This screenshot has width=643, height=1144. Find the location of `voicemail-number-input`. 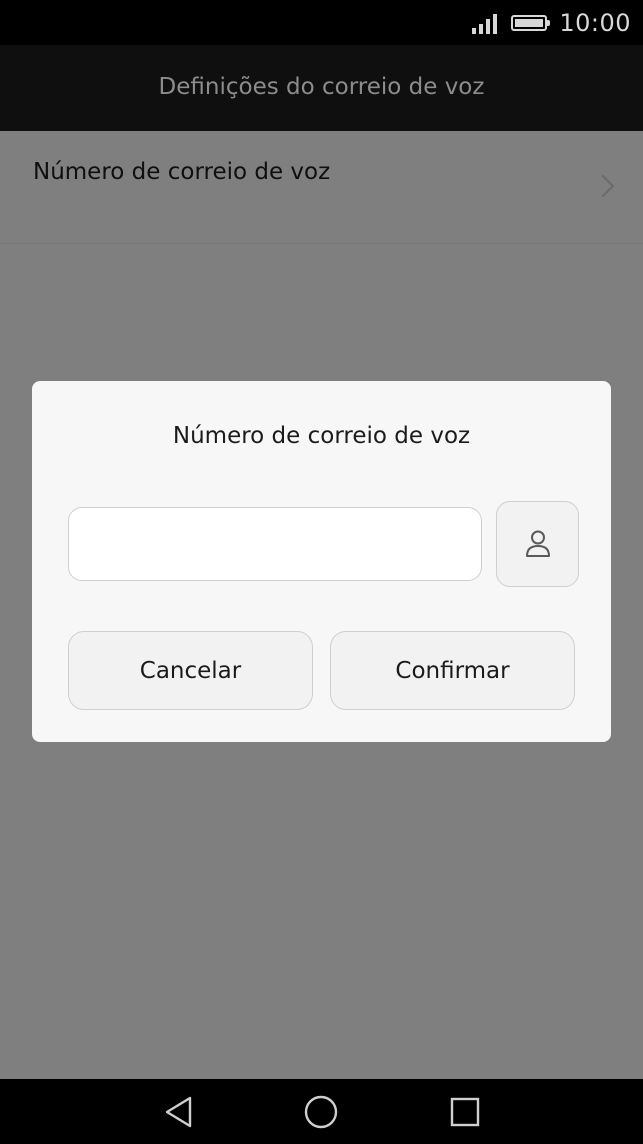

voicemail-number-input is located at coordinates (275, 544).